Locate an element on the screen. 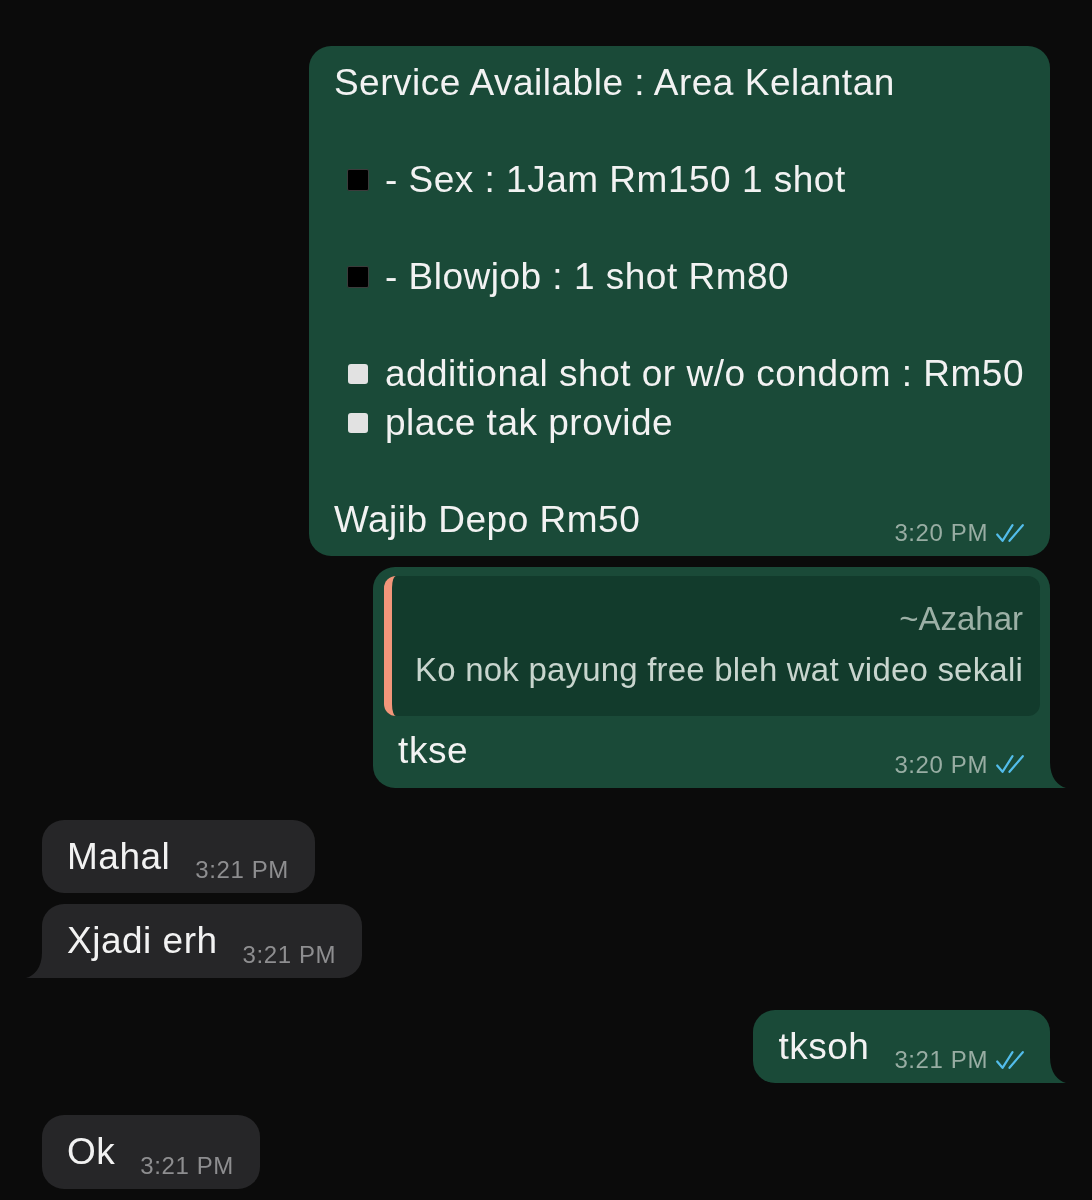 Image resolution: width=1092 pixels, height=1200 pixels. message-text: additional shot or w/o condom : Rm50 is located at coordinates (704, 374).